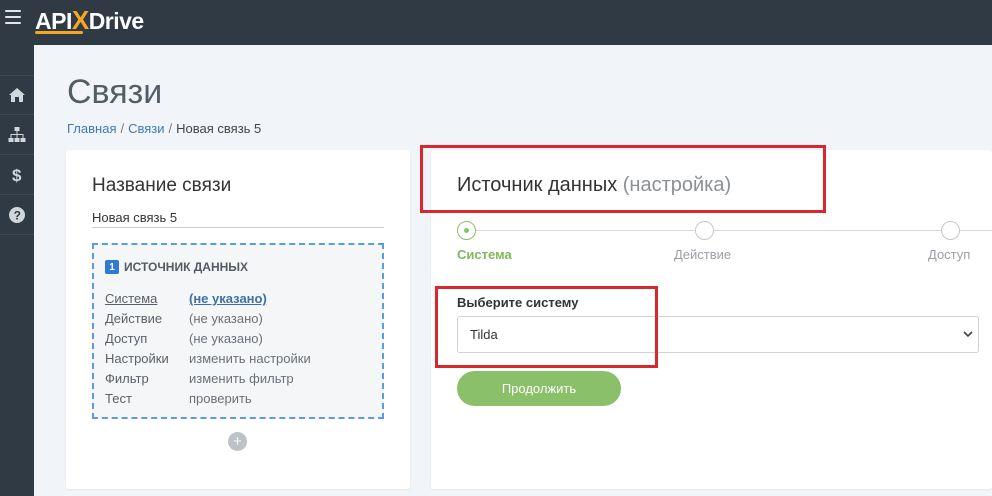 This screenshot has height=496, width=992. I want to click on breadcrumb-connections-link: Связи, so click(146, 128).